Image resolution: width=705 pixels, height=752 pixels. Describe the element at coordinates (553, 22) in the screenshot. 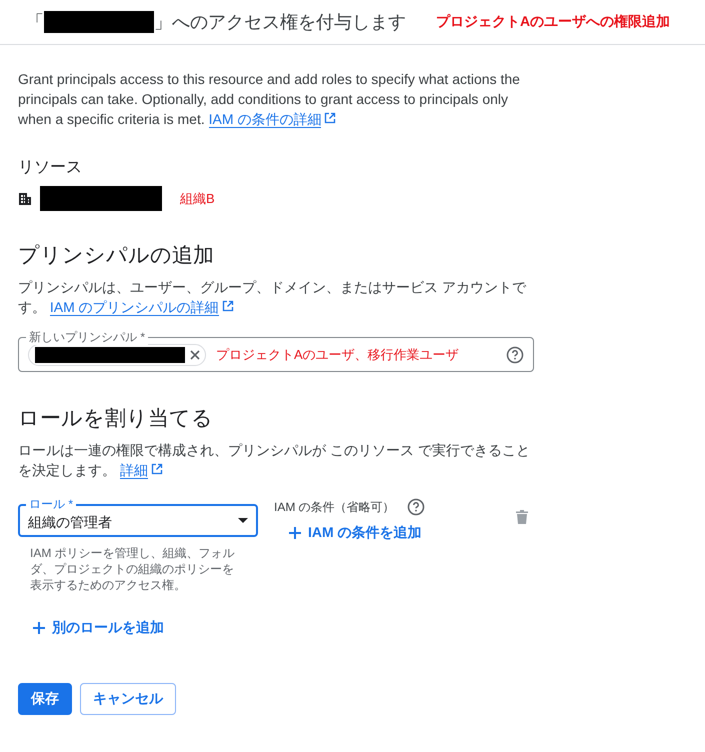

I see `annotation-text: プロジェクトAのユーザへの権限追加` at that location.